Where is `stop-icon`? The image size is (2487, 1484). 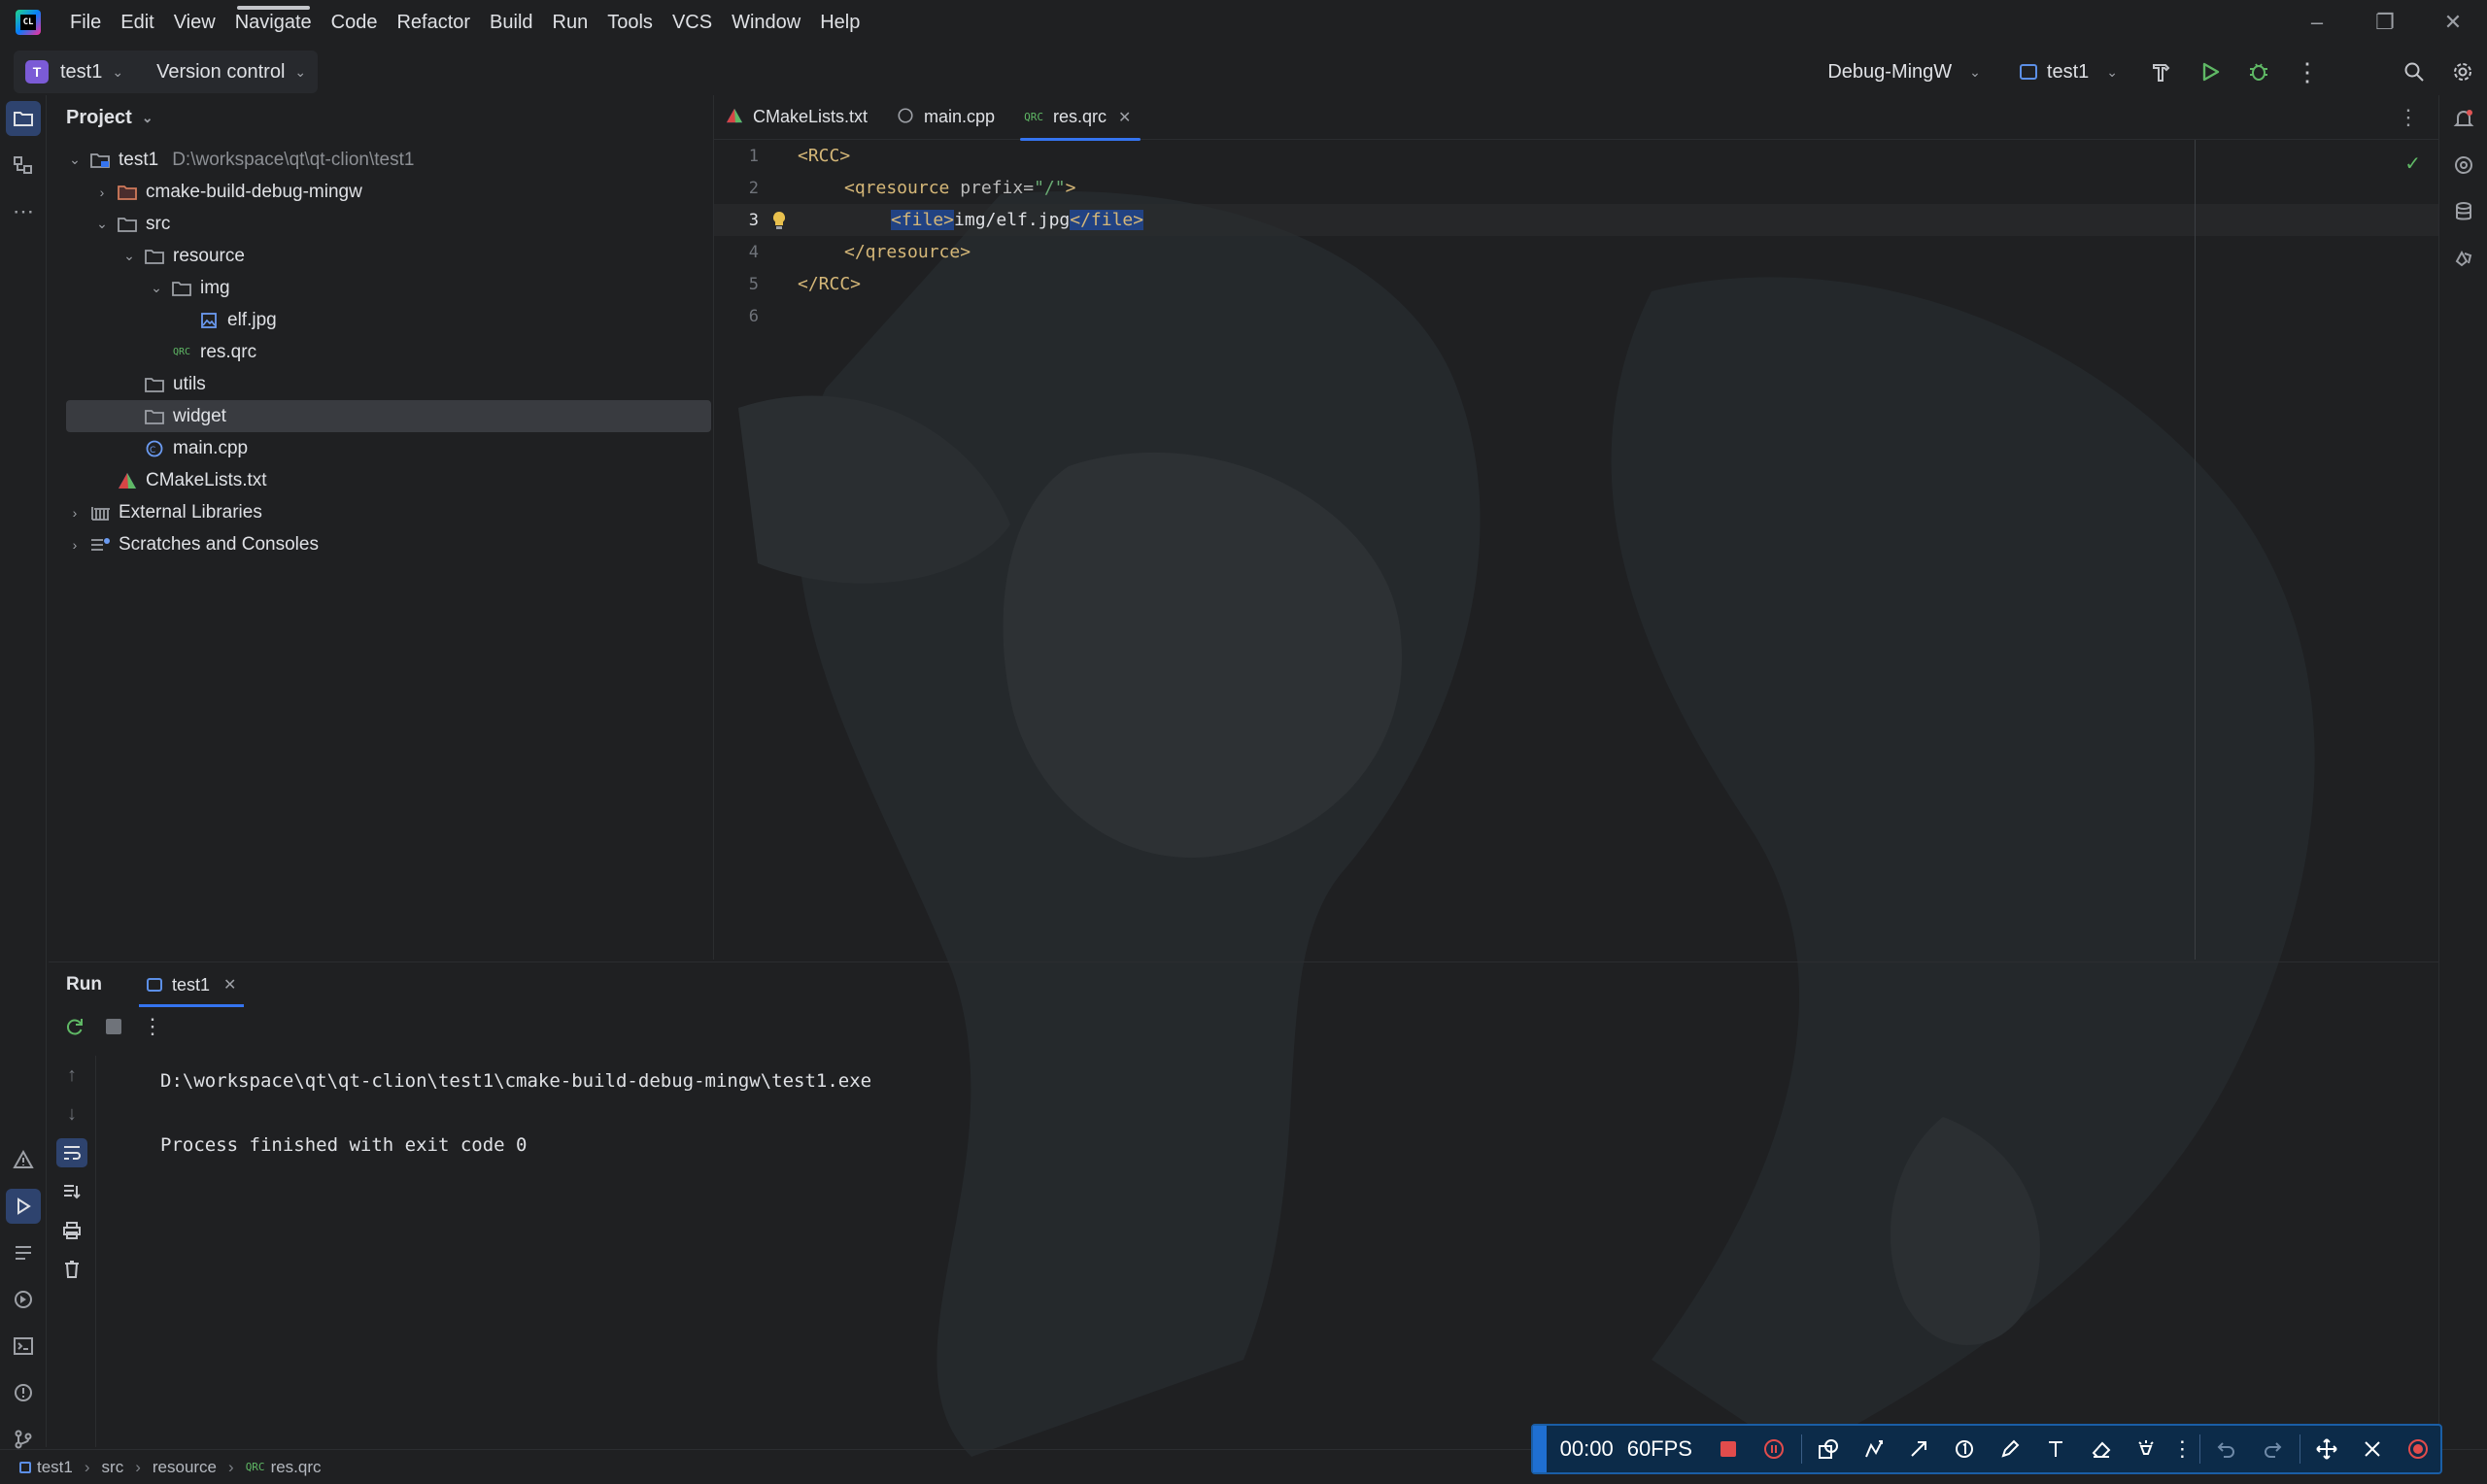
stop-icon is located at coordinates (113, 1026).